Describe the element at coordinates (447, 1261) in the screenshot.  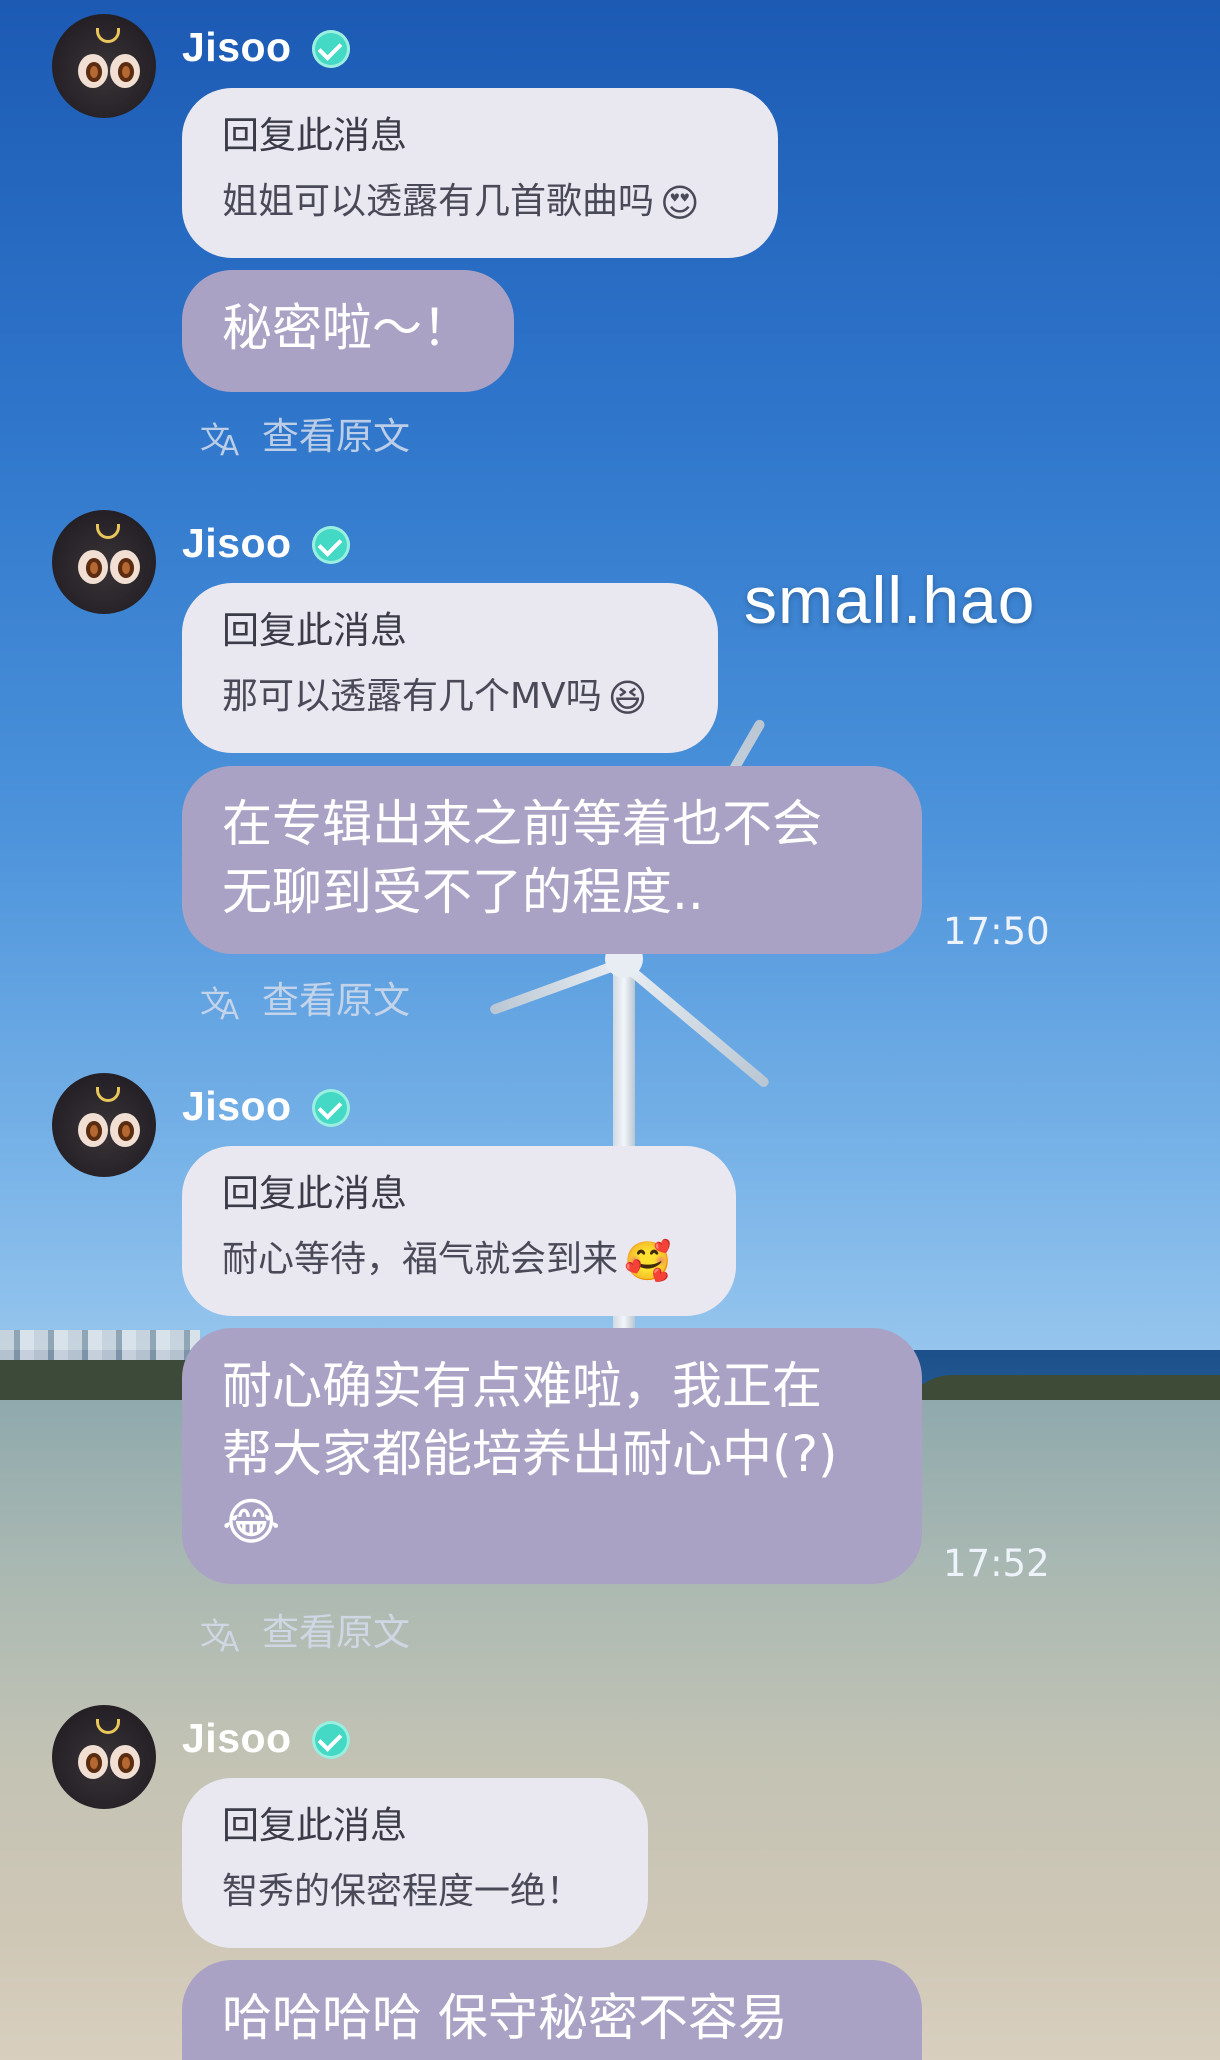
I see `quote-body: 耐心等待，福气就会到来 🥰` at that location.